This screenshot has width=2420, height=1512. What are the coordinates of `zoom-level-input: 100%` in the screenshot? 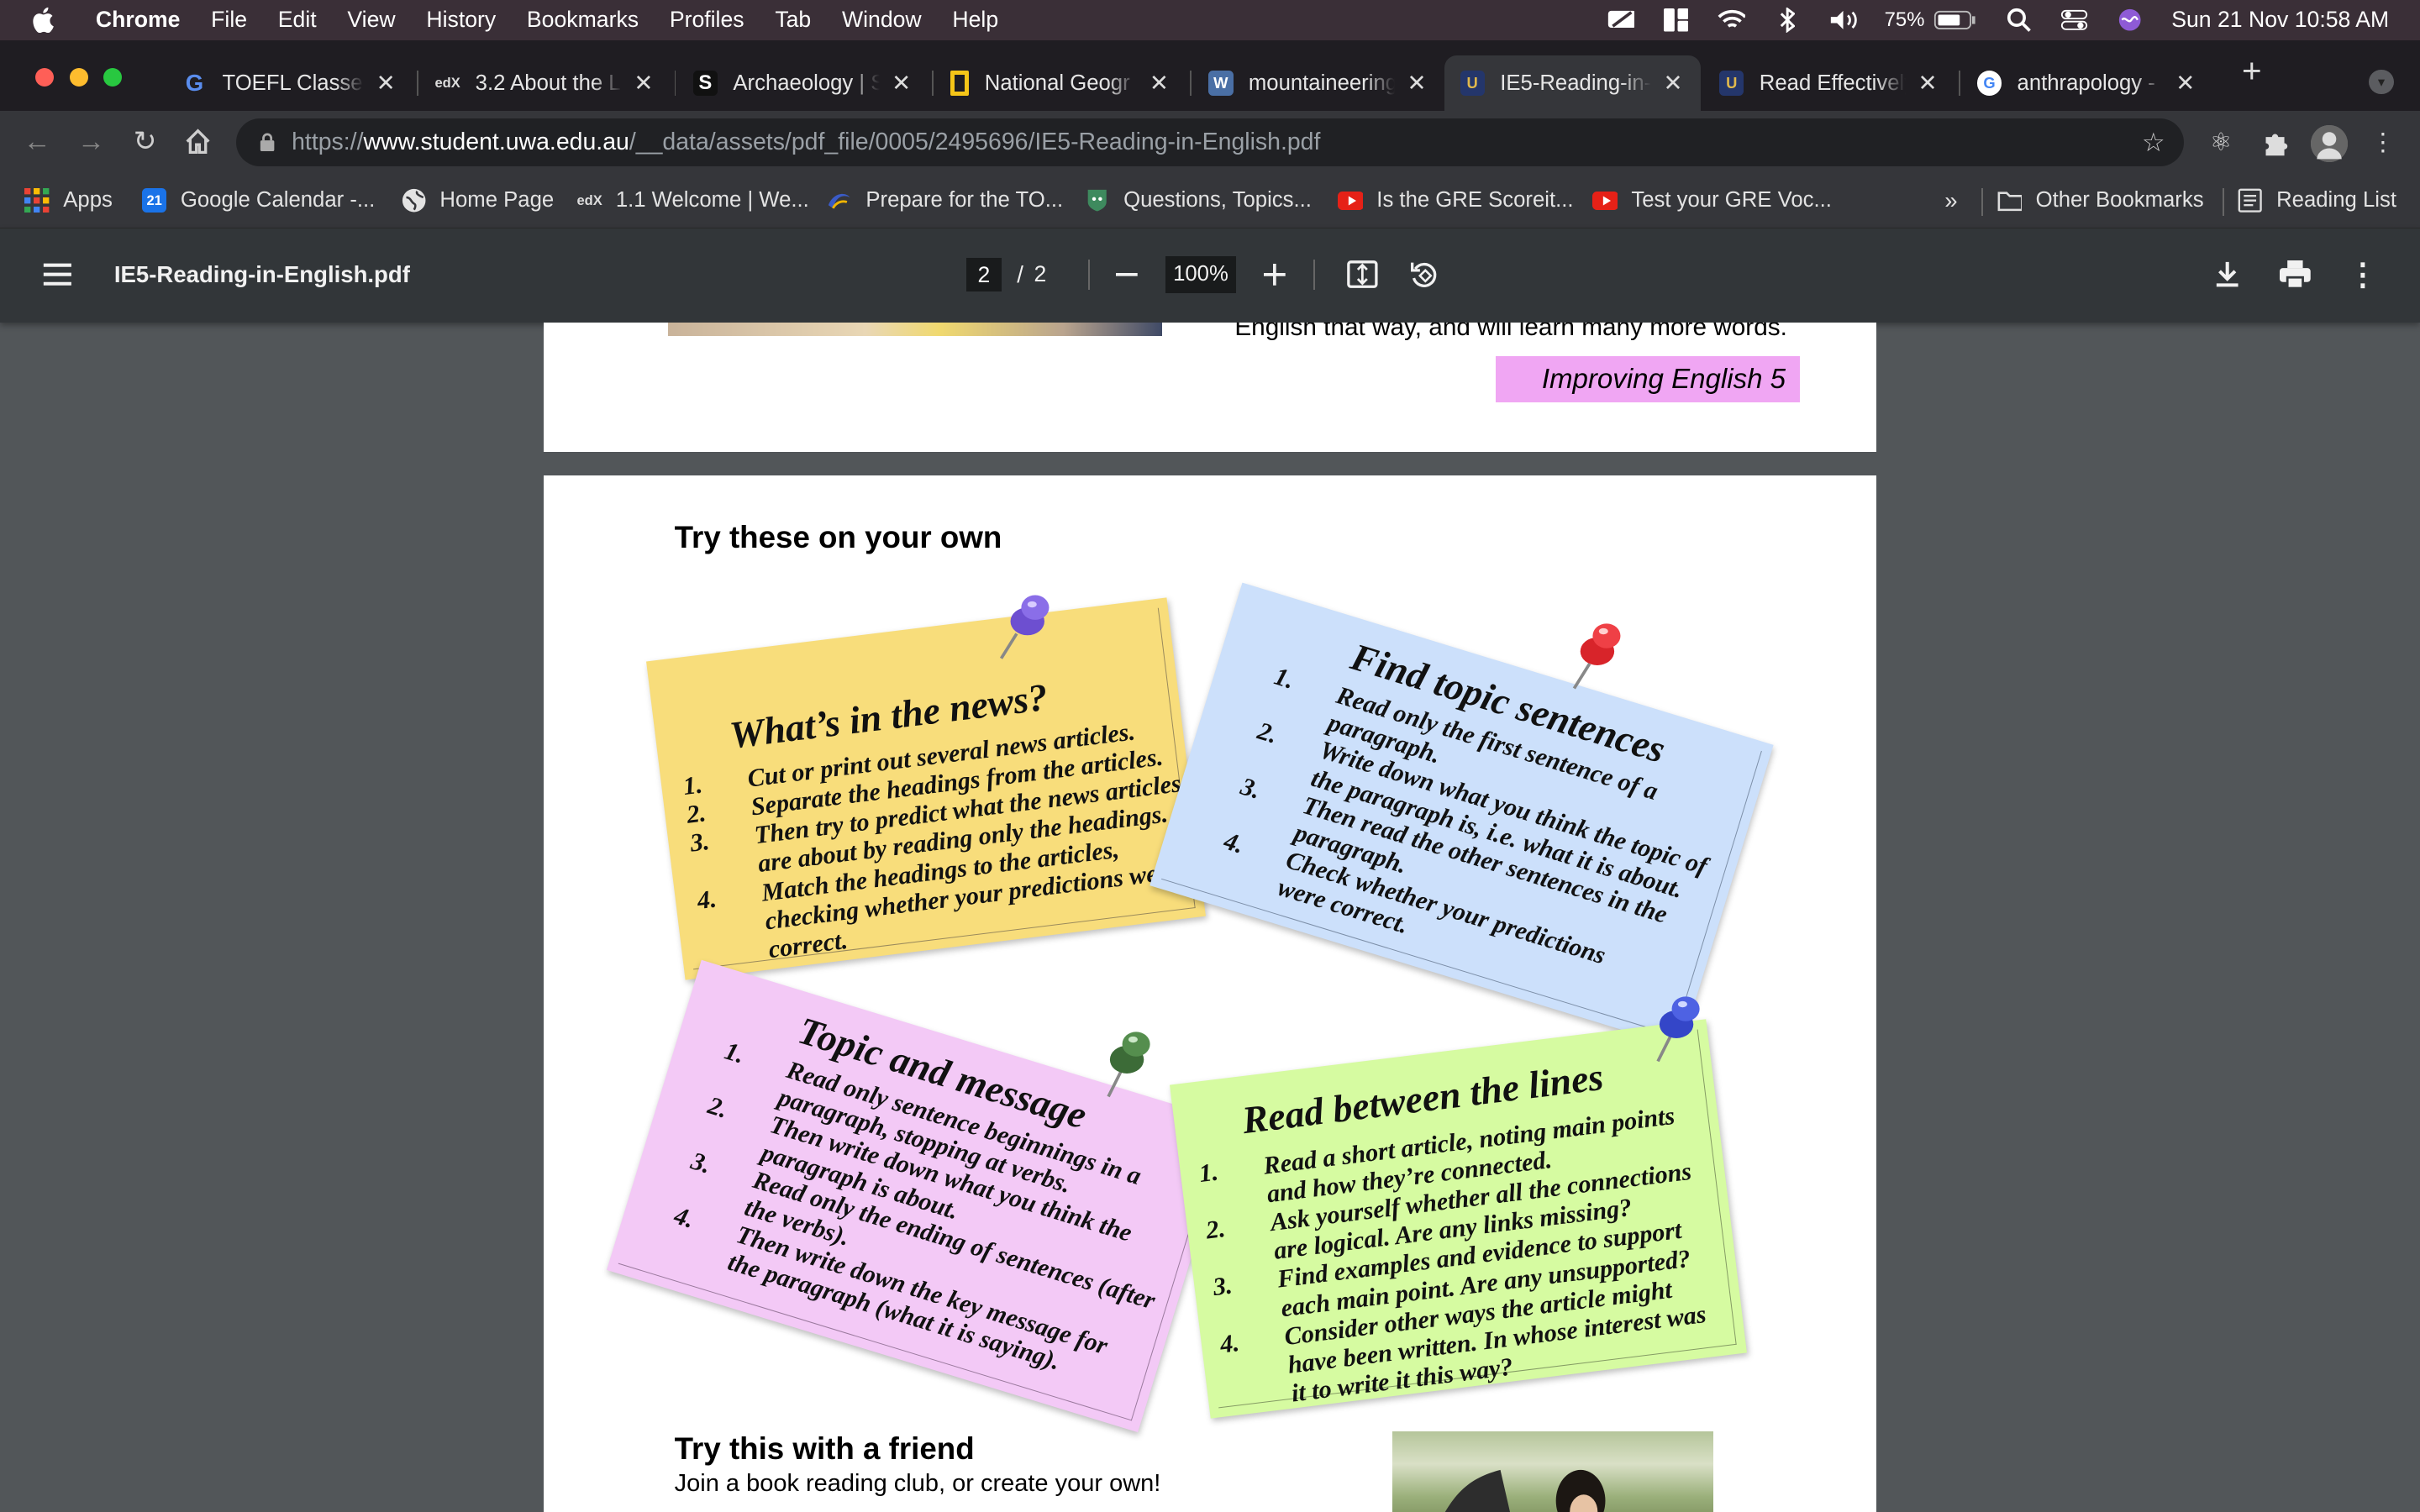 It's located at (1201, 274).